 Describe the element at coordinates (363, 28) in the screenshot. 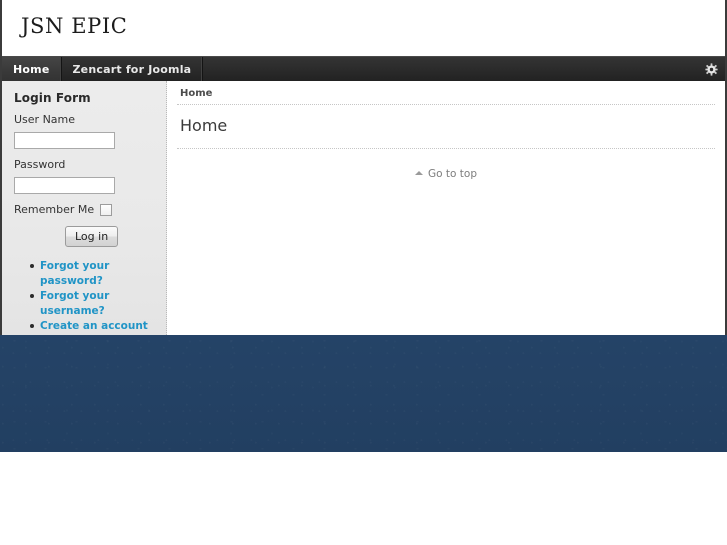

I see `site-header: JSN EPIC` at that location.